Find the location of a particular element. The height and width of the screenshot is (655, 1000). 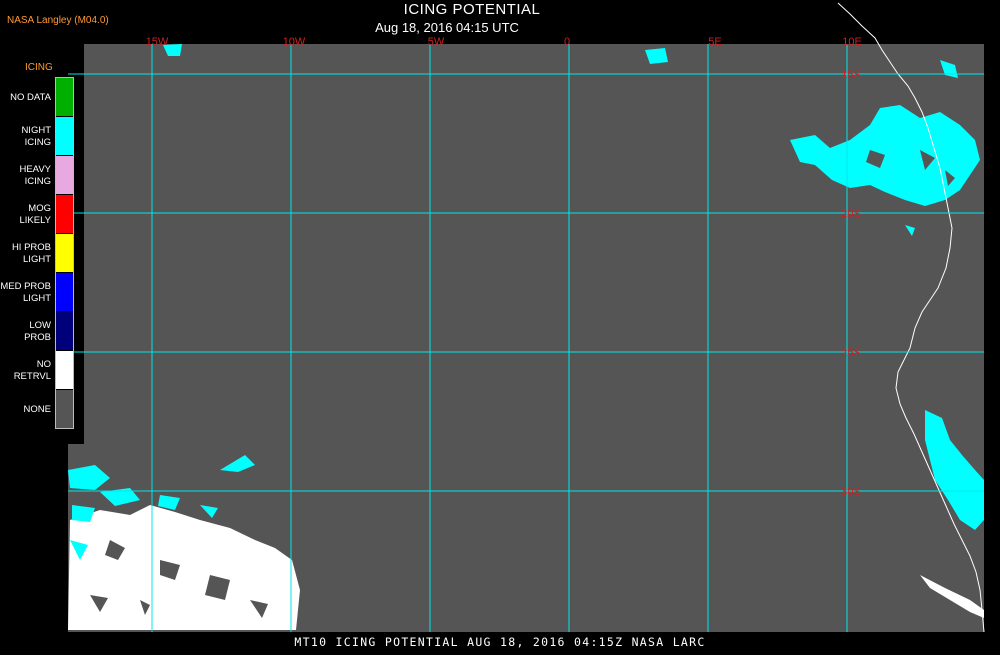

lat-label: 15S is located at coordinates (851, 75).